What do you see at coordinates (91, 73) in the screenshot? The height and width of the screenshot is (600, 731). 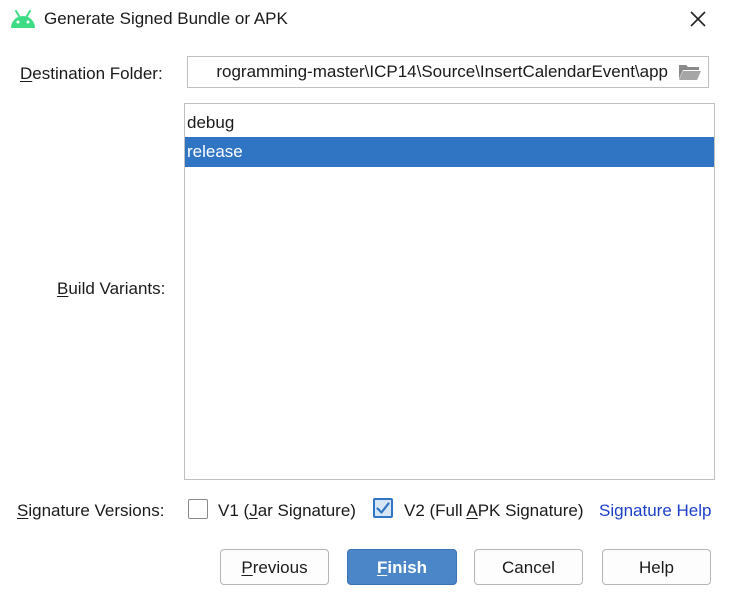 I see `destination-folder-label: Destination Folder:` at bounding box center [91, 73].